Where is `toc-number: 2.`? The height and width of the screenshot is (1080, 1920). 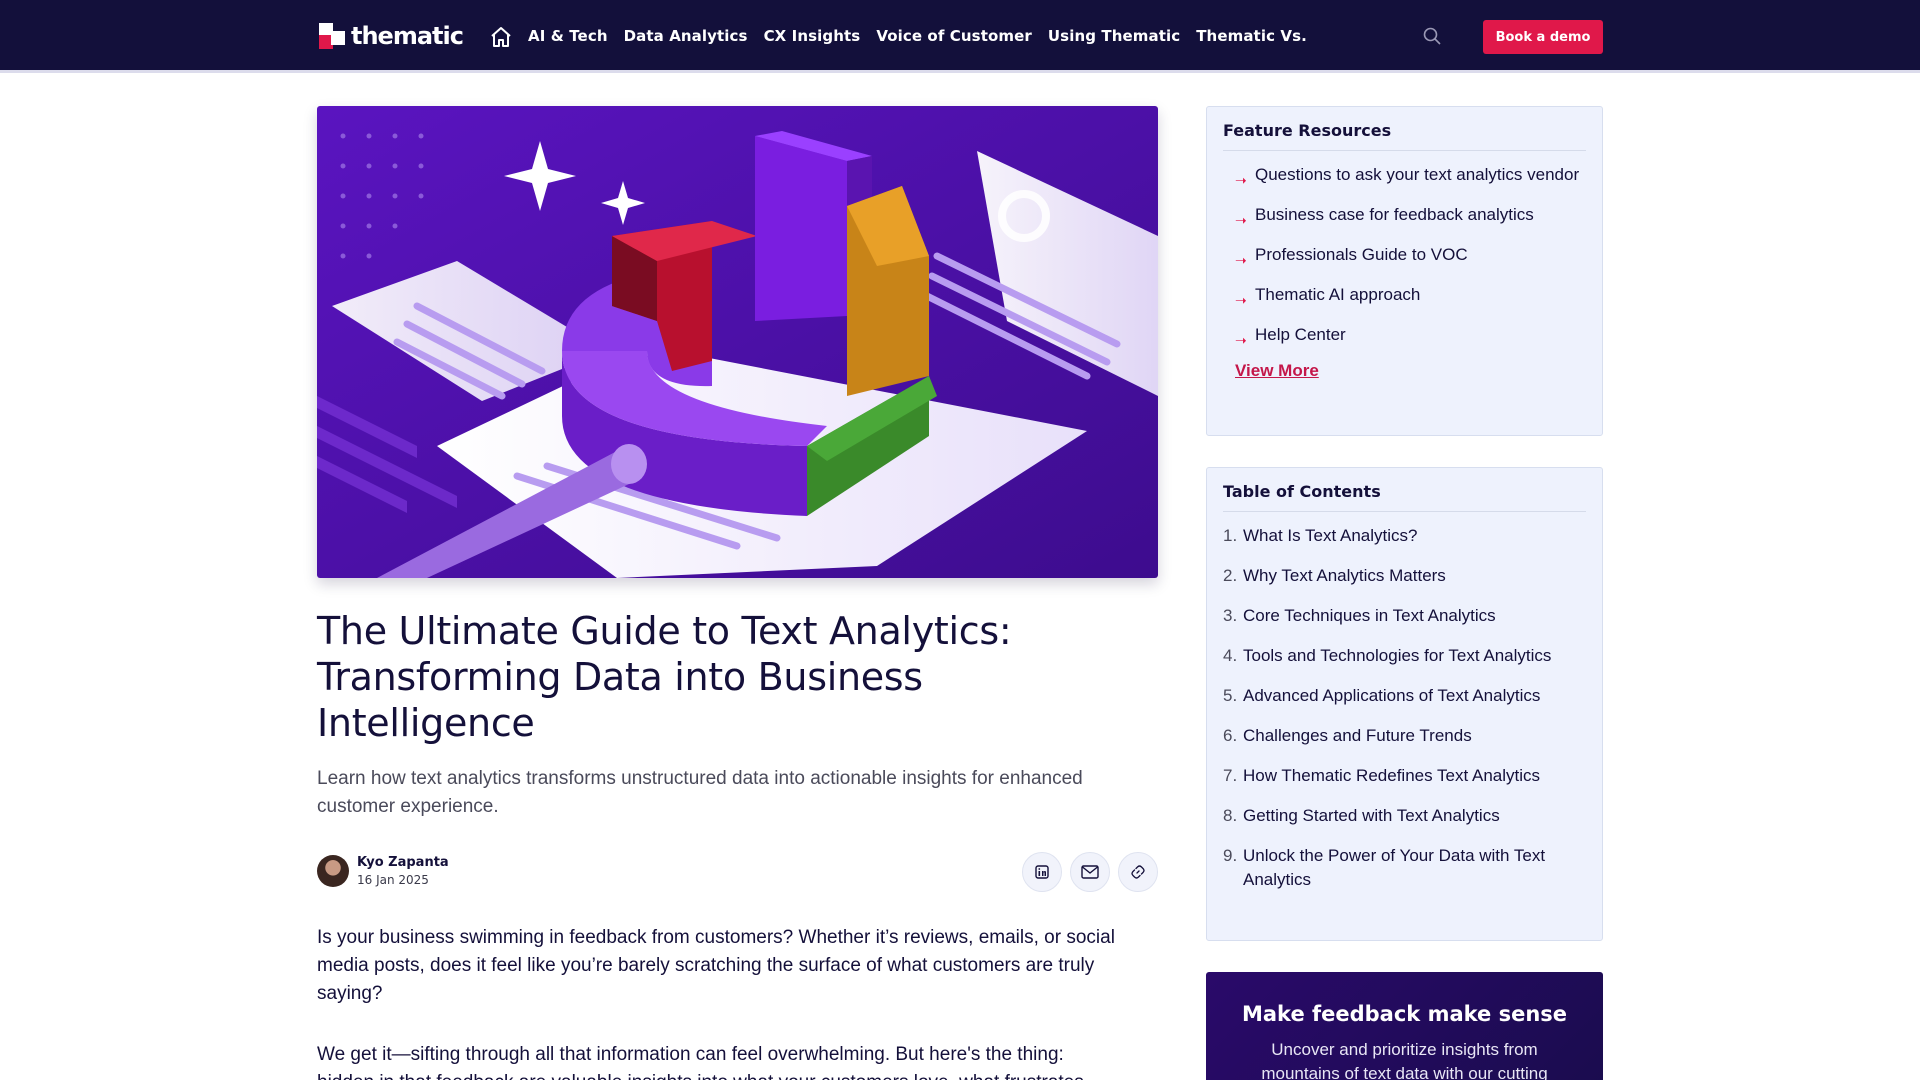
toc-number: 2. is located at coordinates (1230, 575).